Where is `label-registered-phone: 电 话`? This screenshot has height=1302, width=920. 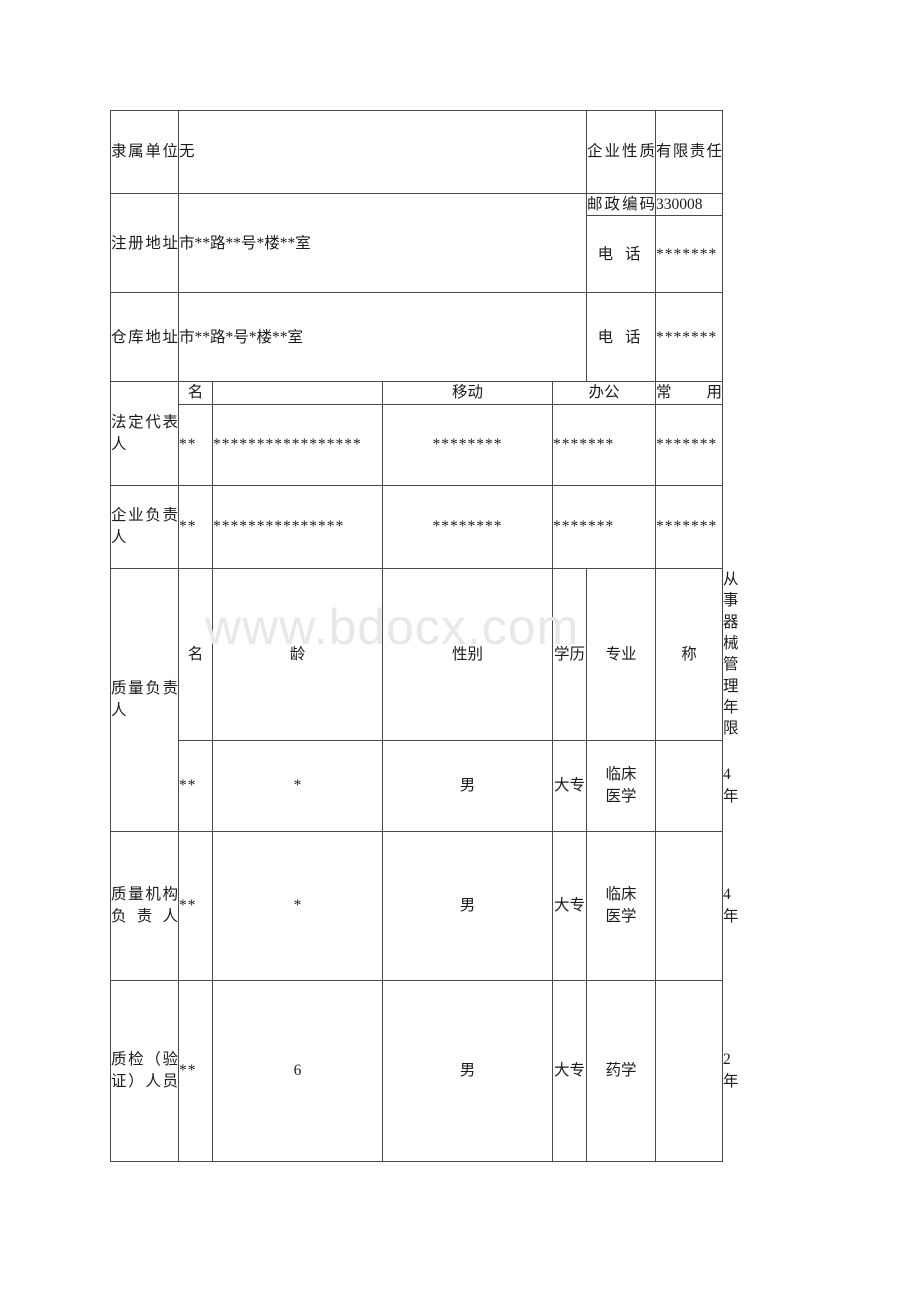
label-registered-phone: 电 话 is located at coordinates (621, 254).